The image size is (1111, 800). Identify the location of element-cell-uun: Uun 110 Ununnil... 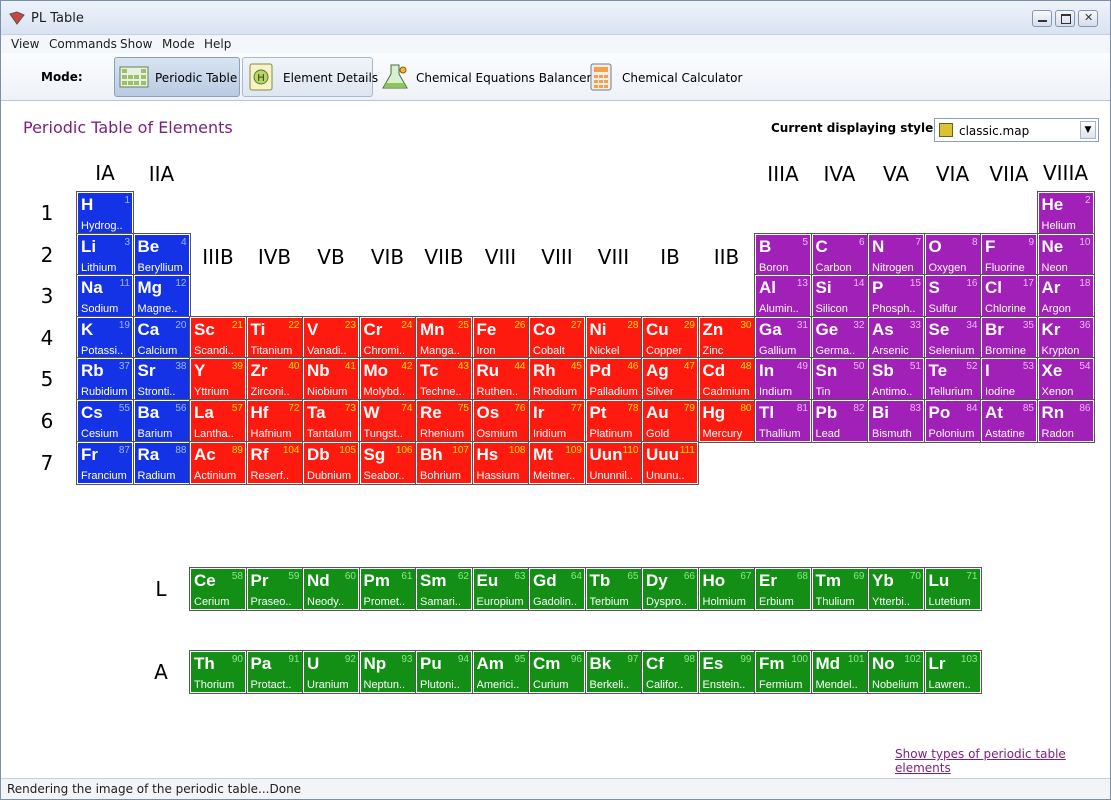
(613, 462).